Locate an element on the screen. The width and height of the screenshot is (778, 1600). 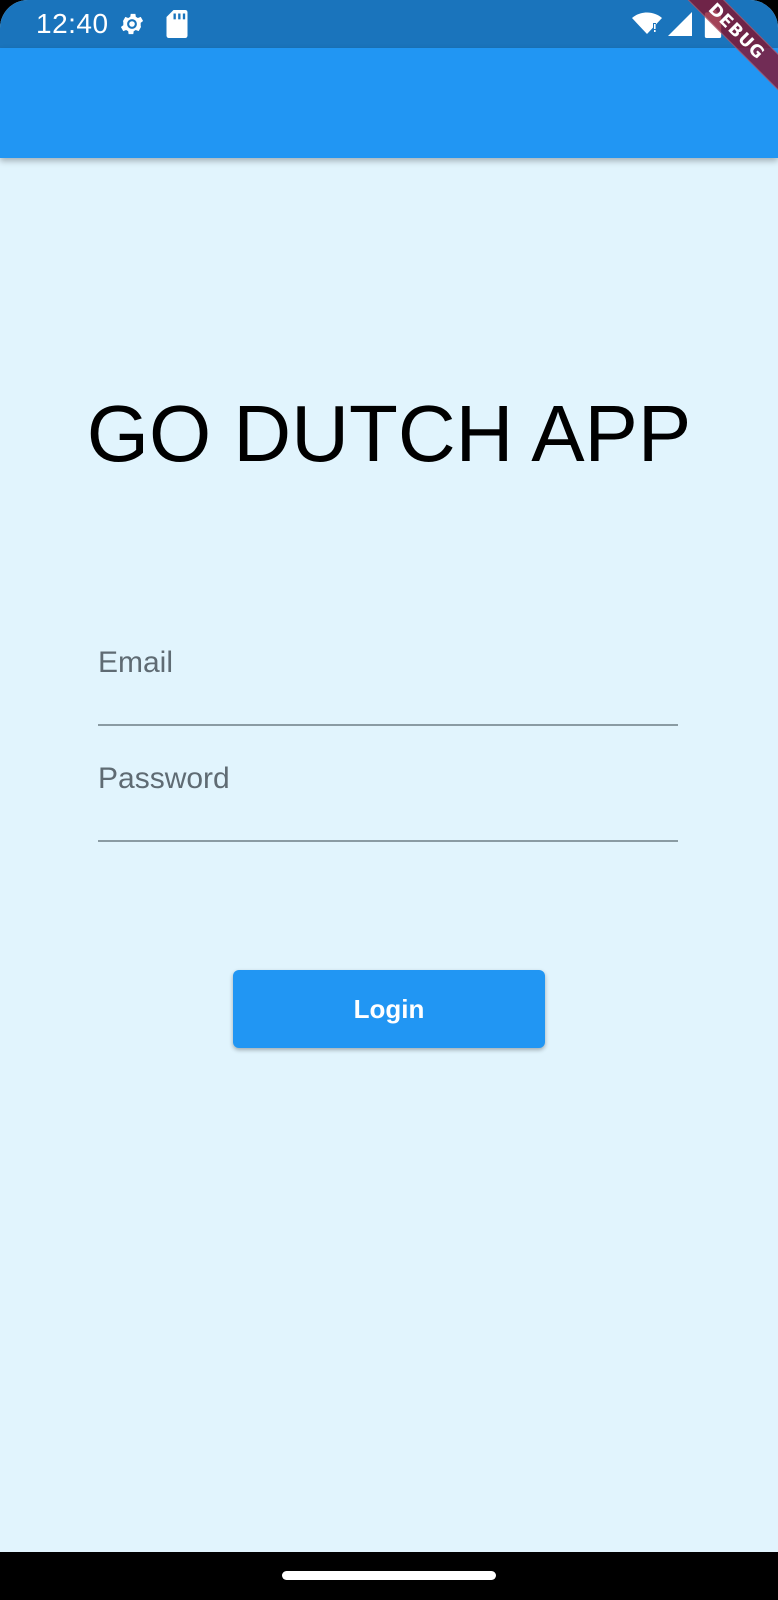
sd-card-icon is located at coordinates (177, 24).